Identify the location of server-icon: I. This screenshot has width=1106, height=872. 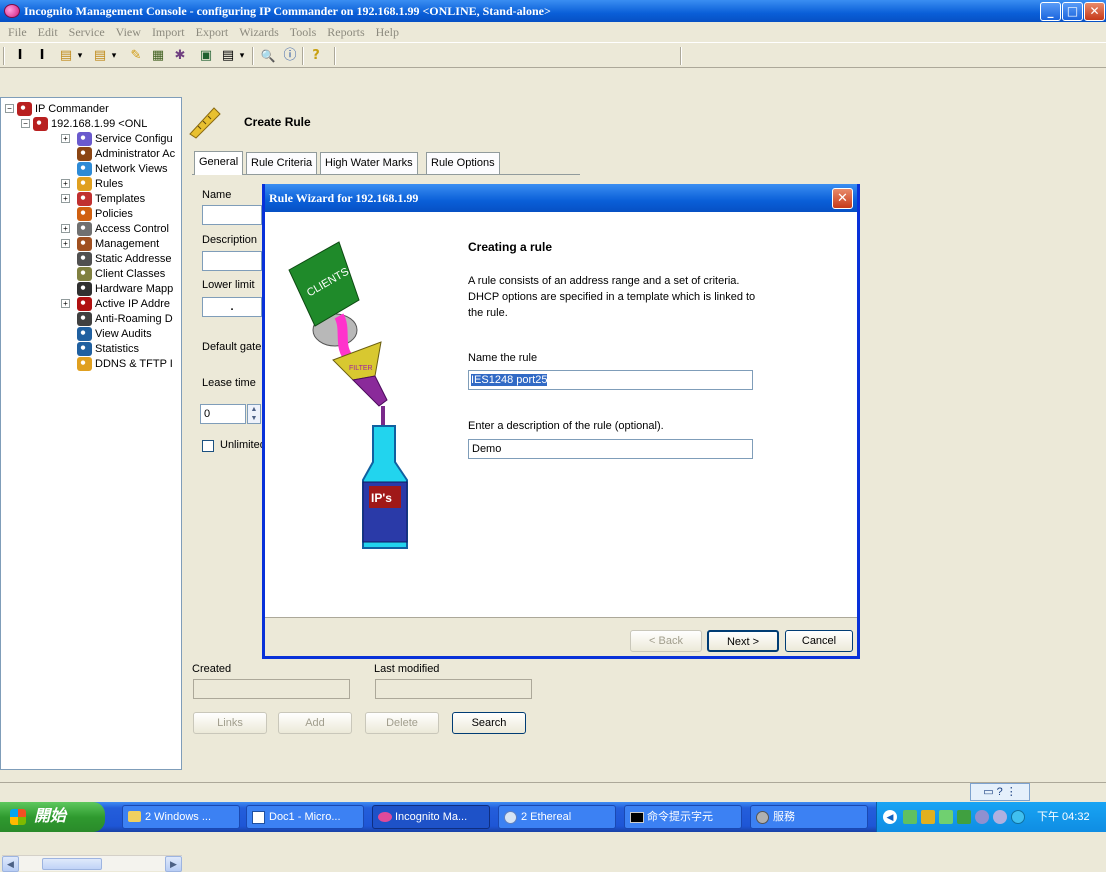
(20, 56).